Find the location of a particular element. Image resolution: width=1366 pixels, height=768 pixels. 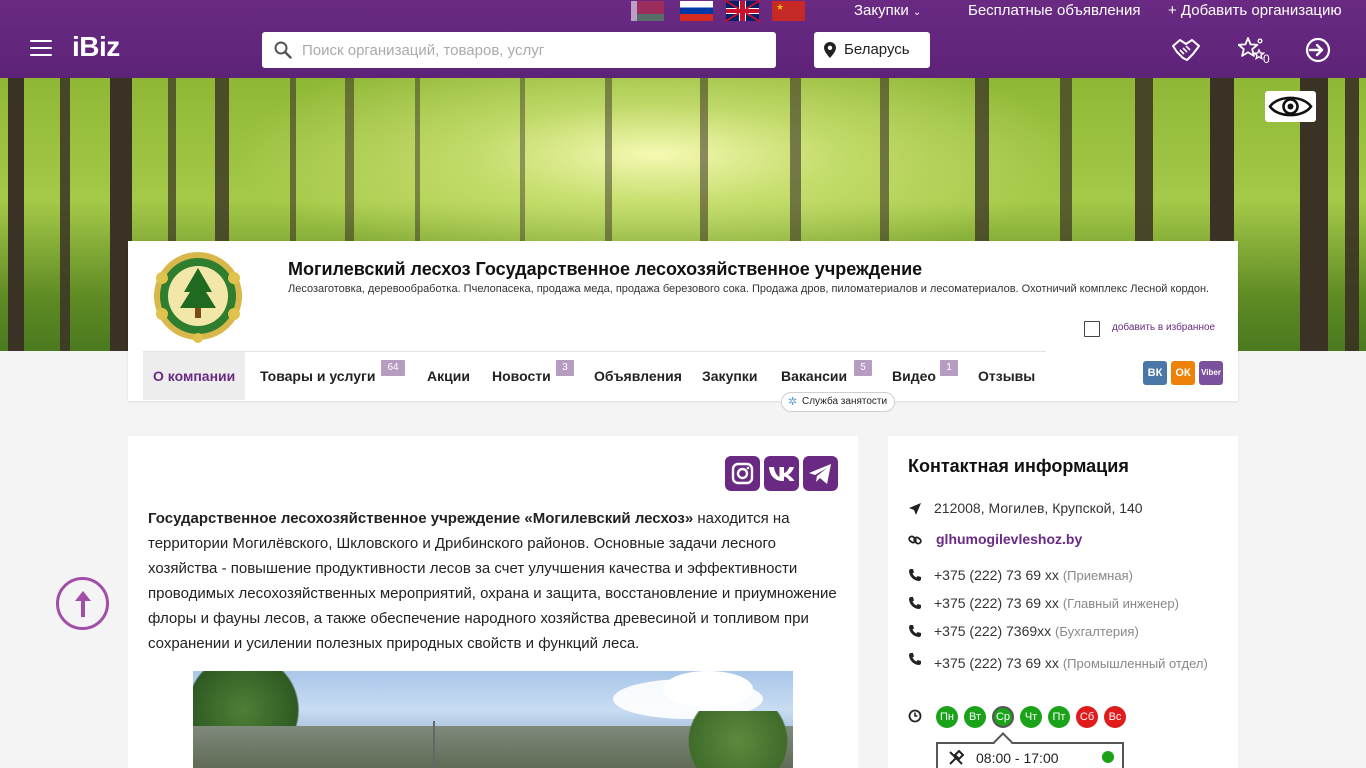

tools-icon is located at coordinates (956, 757).